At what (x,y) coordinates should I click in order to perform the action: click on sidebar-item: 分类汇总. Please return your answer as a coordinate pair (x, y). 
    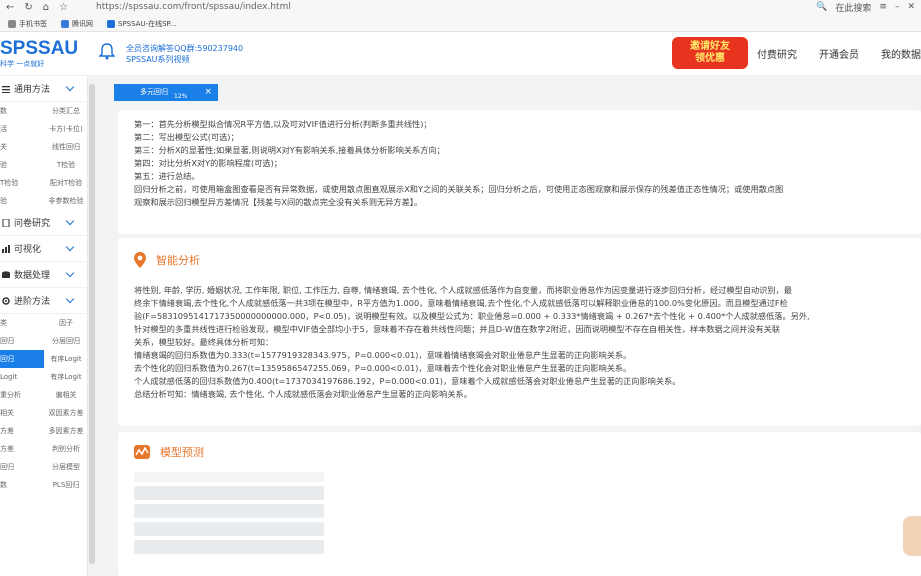
    Looking at the image, I should click on (66, 111).